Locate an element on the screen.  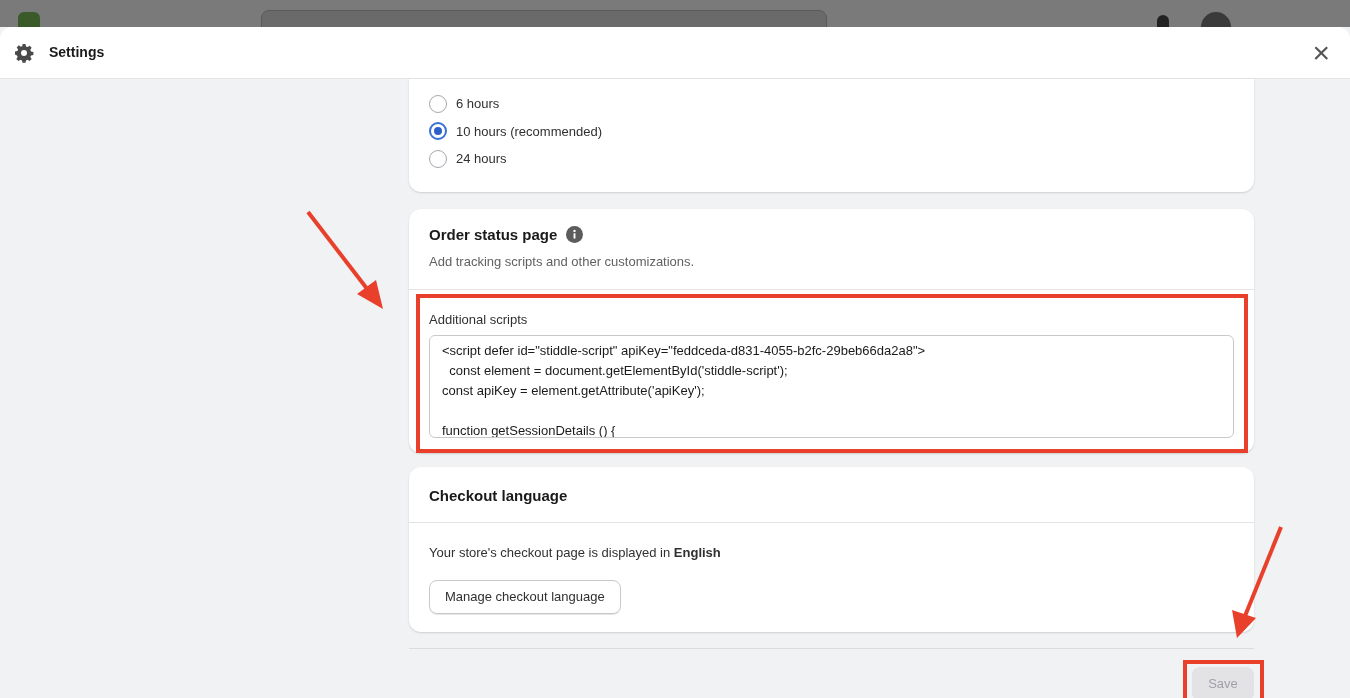
script-field: <script defer id="stiddle-script" apiKey="feddceda-d831-4055-b2fc-29beb66da2a8"> const element = document.getElementById('stiddle-script'); const apiKey = element.getAttribute('apiKey'); function getSessionDetails () { is located at coordinates (831, 386).